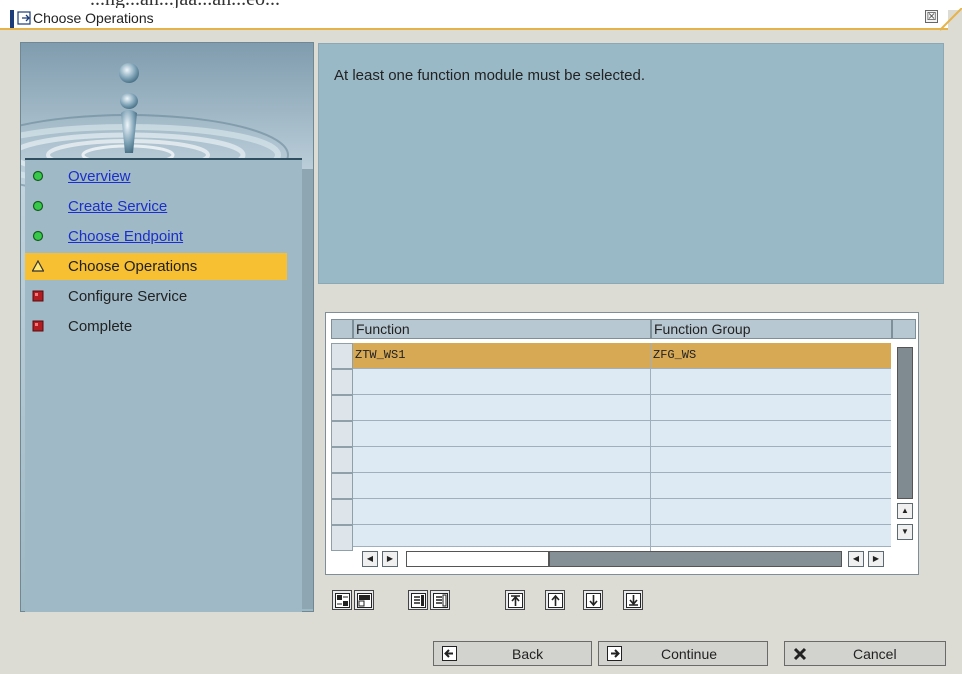 Image resolution: width=962 pixels, height=674 pixels. I want to click on horizontal-scroll-thumb, so click(477, 559).